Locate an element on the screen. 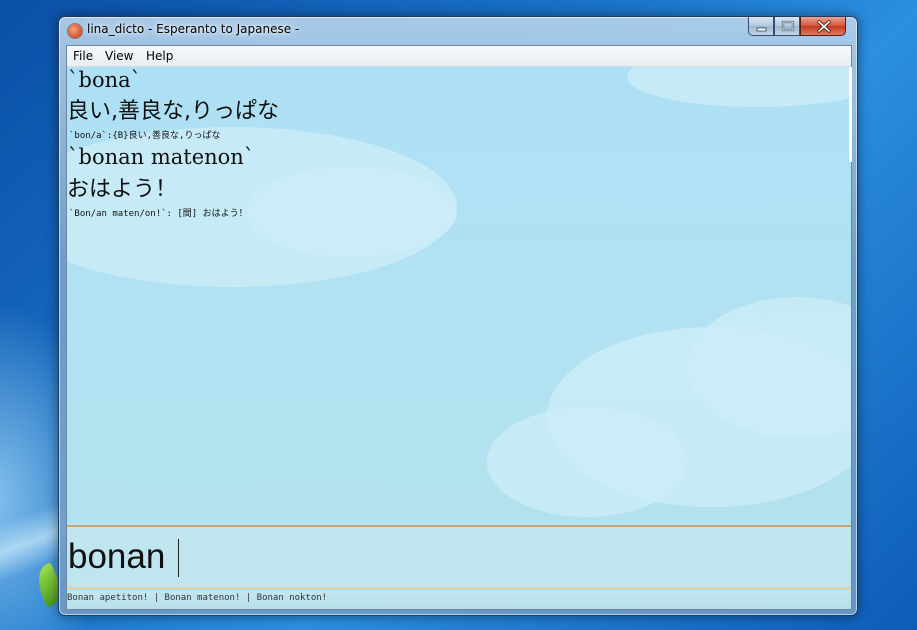 This screenshot has height=630, width=917. close-icon is located at coordinates (824, 26).